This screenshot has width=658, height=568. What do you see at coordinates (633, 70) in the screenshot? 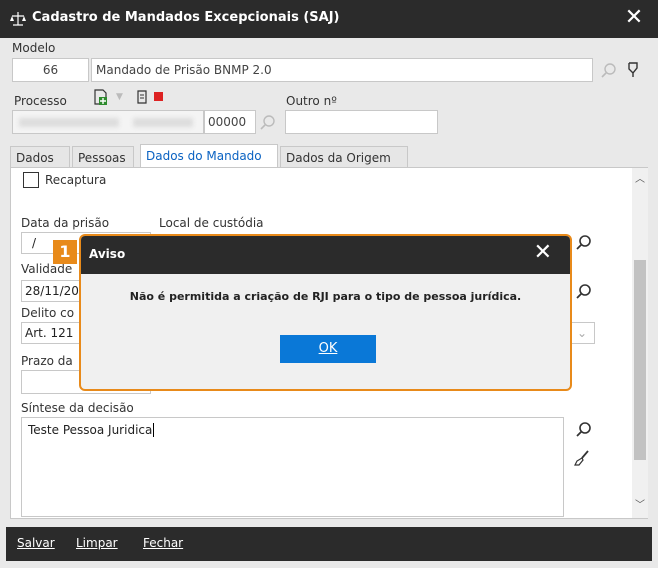
I see `tool-icon` at bounding box center [633, 70].